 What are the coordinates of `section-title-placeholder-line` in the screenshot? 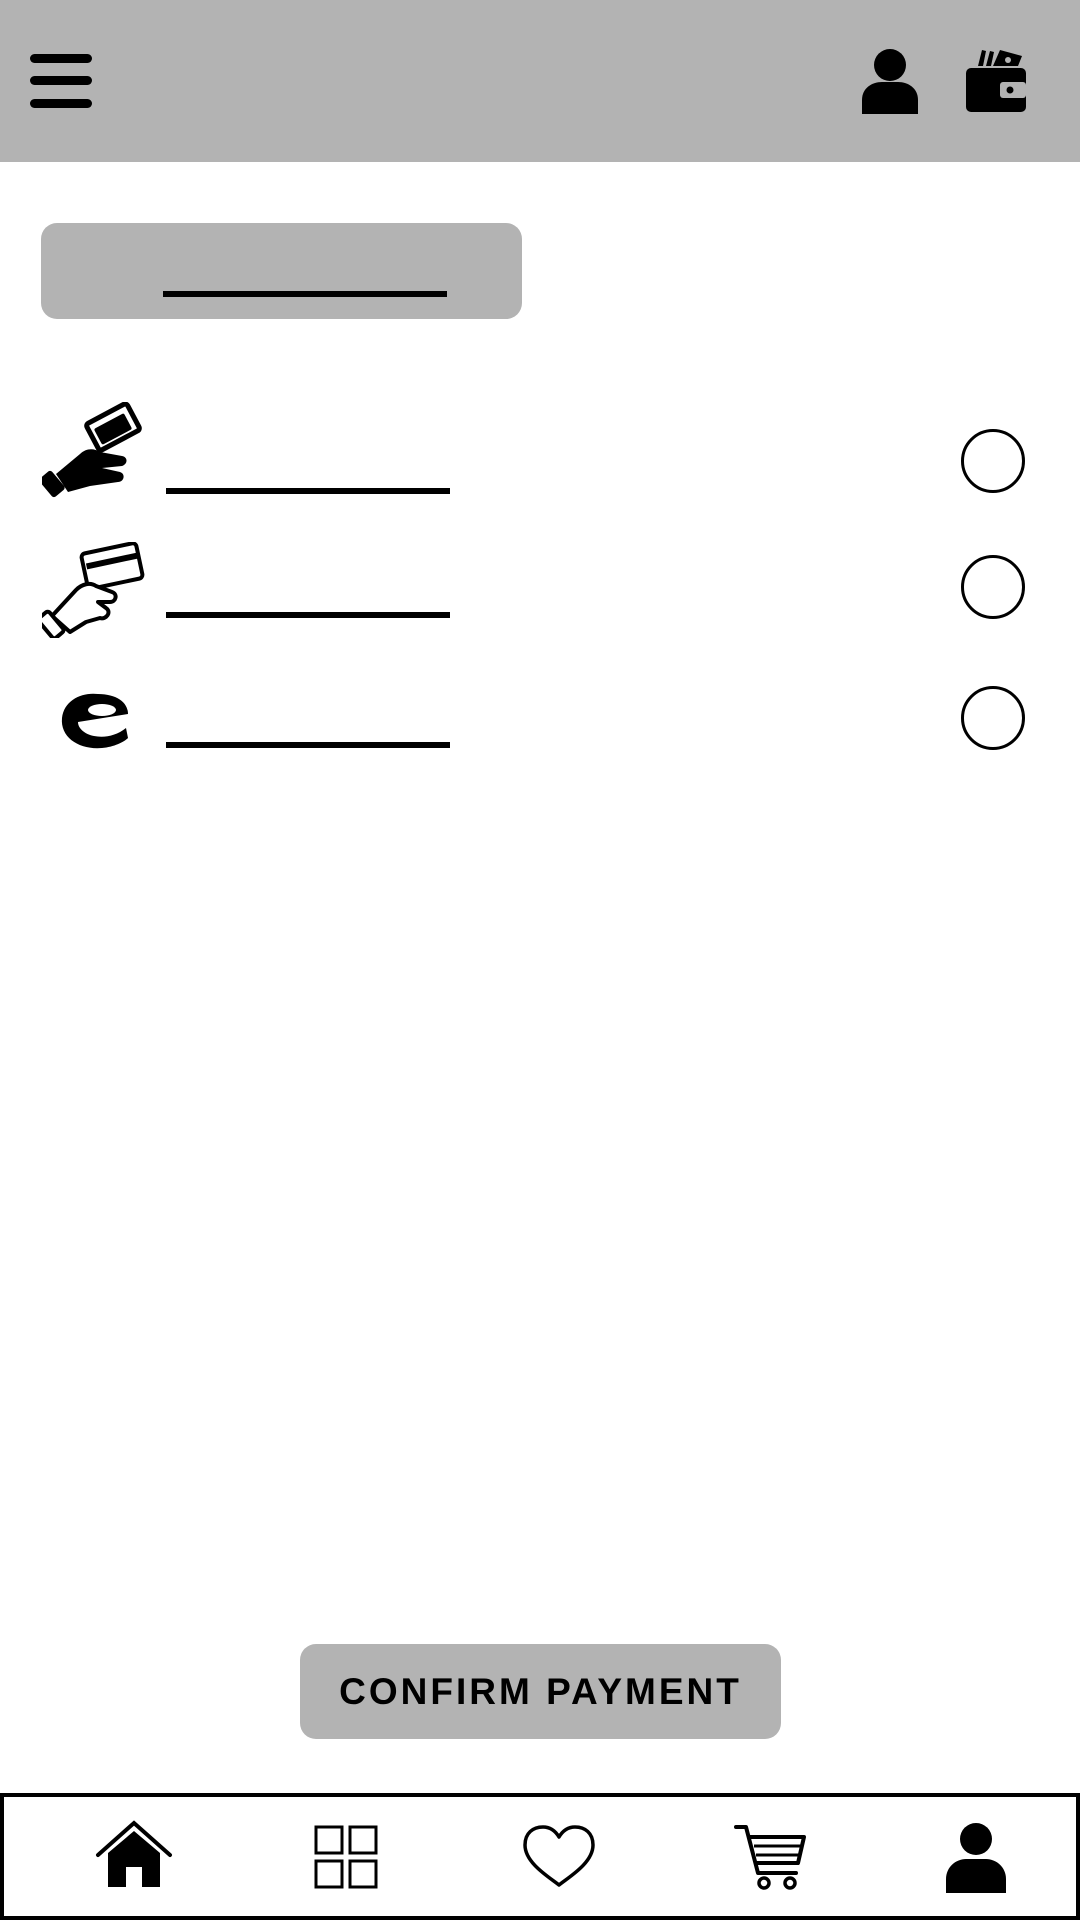 It's located at (305, 294).